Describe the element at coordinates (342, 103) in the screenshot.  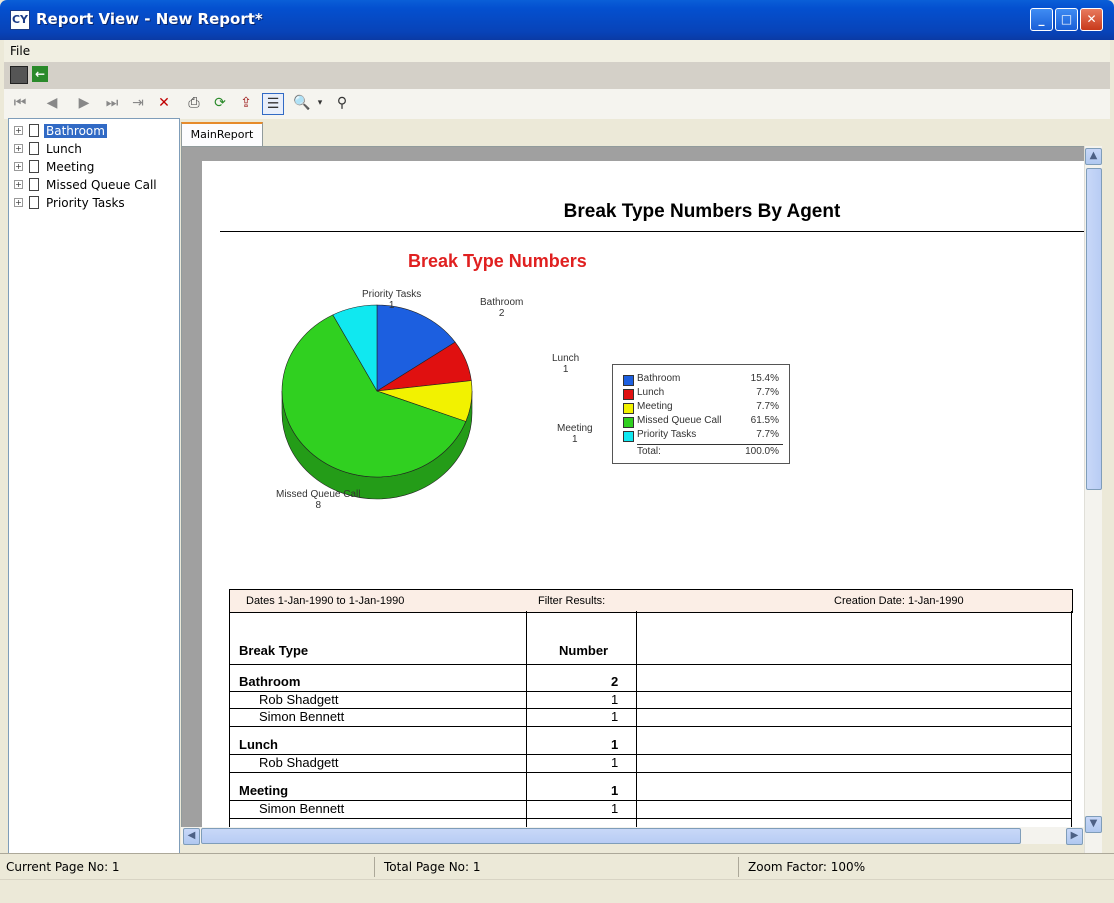
I see `search-icon: ⚲` at that location.